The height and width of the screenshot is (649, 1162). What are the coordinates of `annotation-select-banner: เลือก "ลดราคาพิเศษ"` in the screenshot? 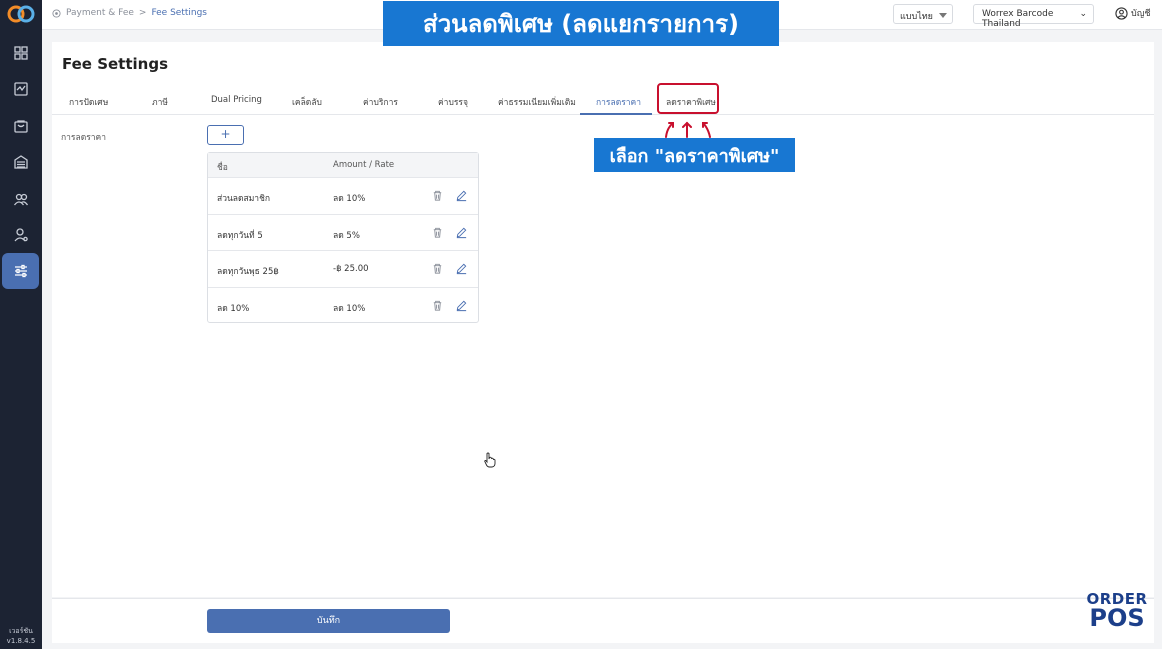 It's located at (694, 155).